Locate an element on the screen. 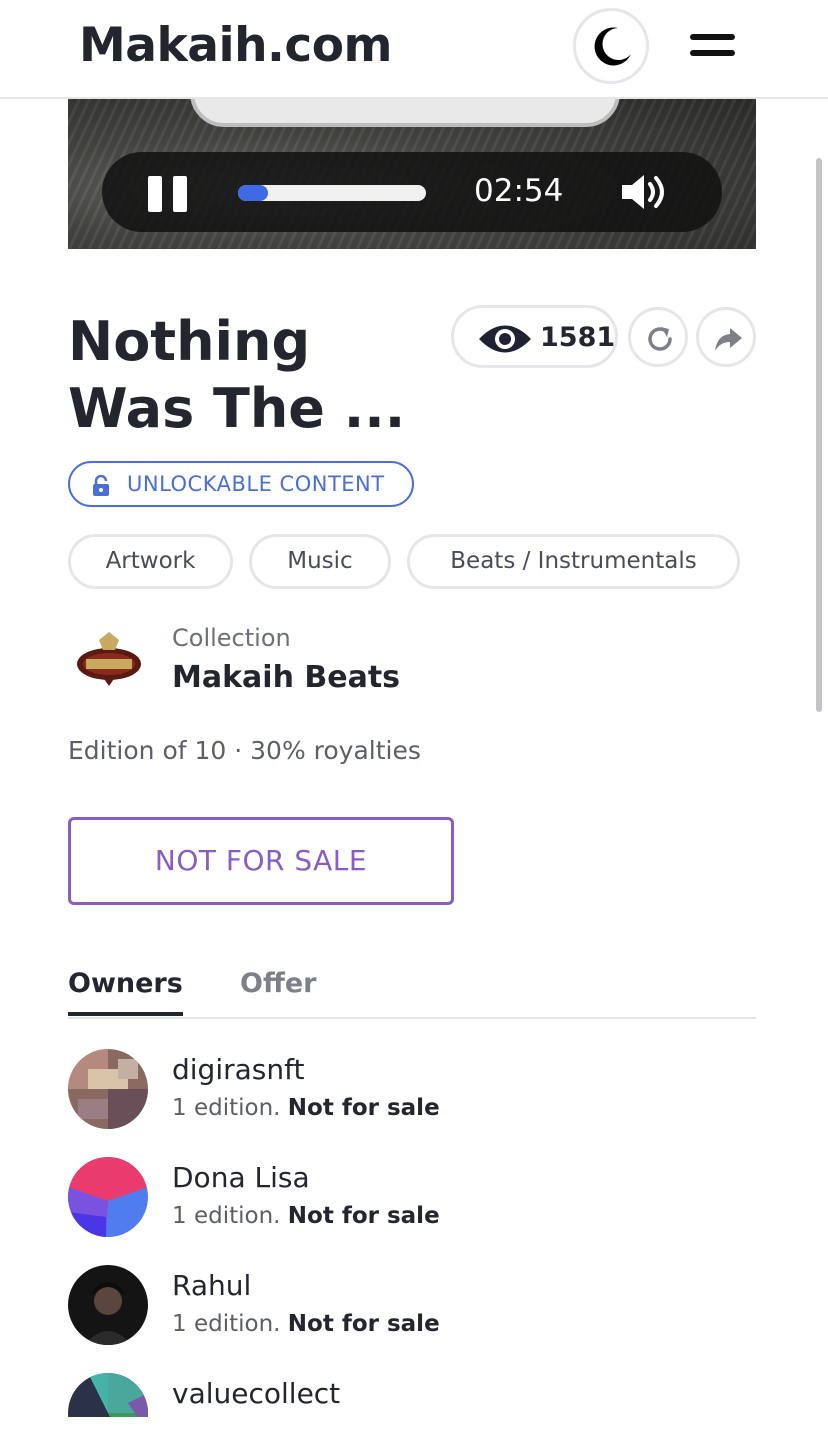 Image resolution: width=828 pixels, height=1434 pixels. pause-button is located at coordinates (168, 194).